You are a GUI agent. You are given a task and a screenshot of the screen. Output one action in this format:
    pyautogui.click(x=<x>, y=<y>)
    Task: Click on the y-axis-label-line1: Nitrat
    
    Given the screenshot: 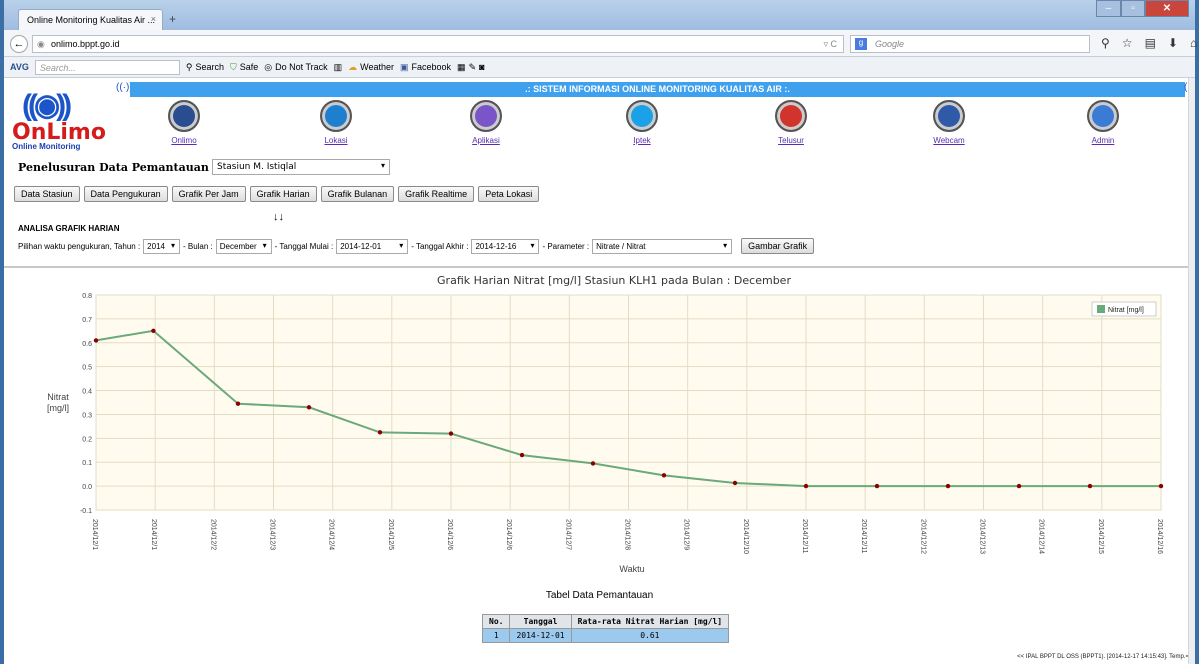 What is the action you would take?
    pyautogui.click(x=58, y=397)
    